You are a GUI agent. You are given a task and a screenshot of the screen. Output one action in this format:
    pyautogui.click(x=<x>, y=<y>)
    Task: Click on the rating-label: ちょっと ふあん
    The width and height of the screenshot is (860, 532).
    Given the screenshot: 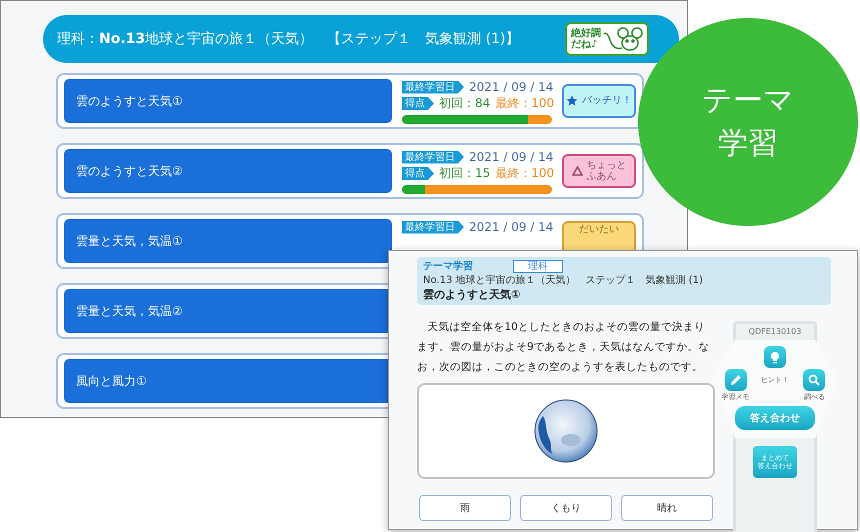 What is the action you would take?
    pyautogui.click(x=606, y=171)
    